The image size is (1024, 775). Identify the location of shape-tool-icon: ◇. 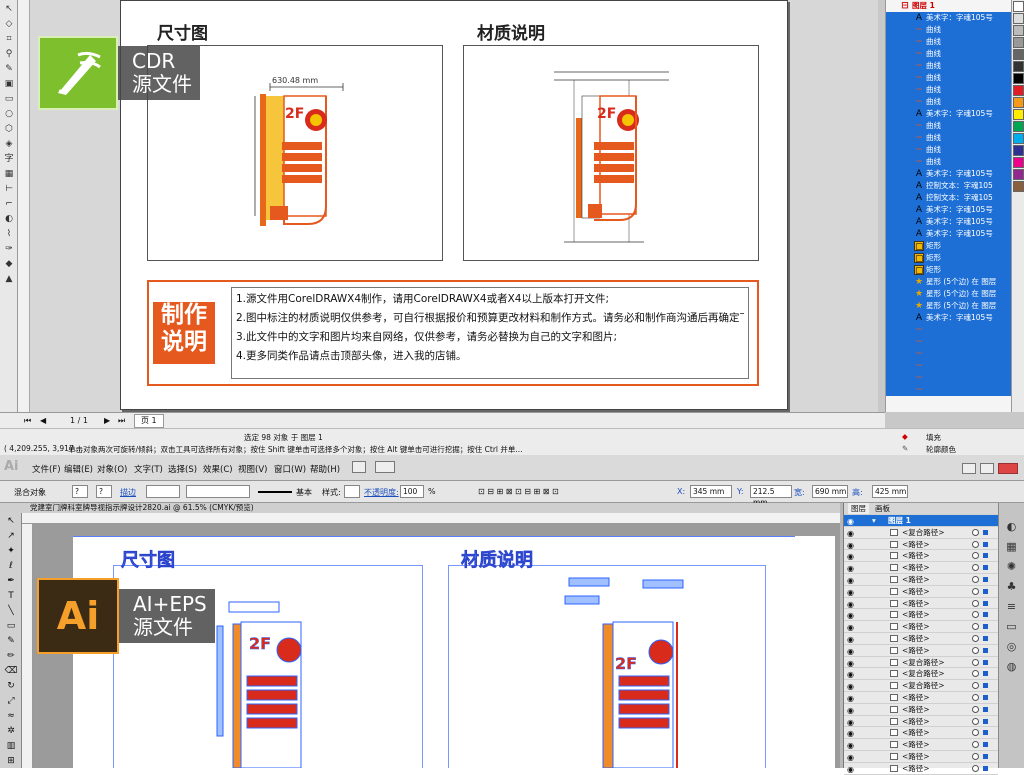
(9, 24).